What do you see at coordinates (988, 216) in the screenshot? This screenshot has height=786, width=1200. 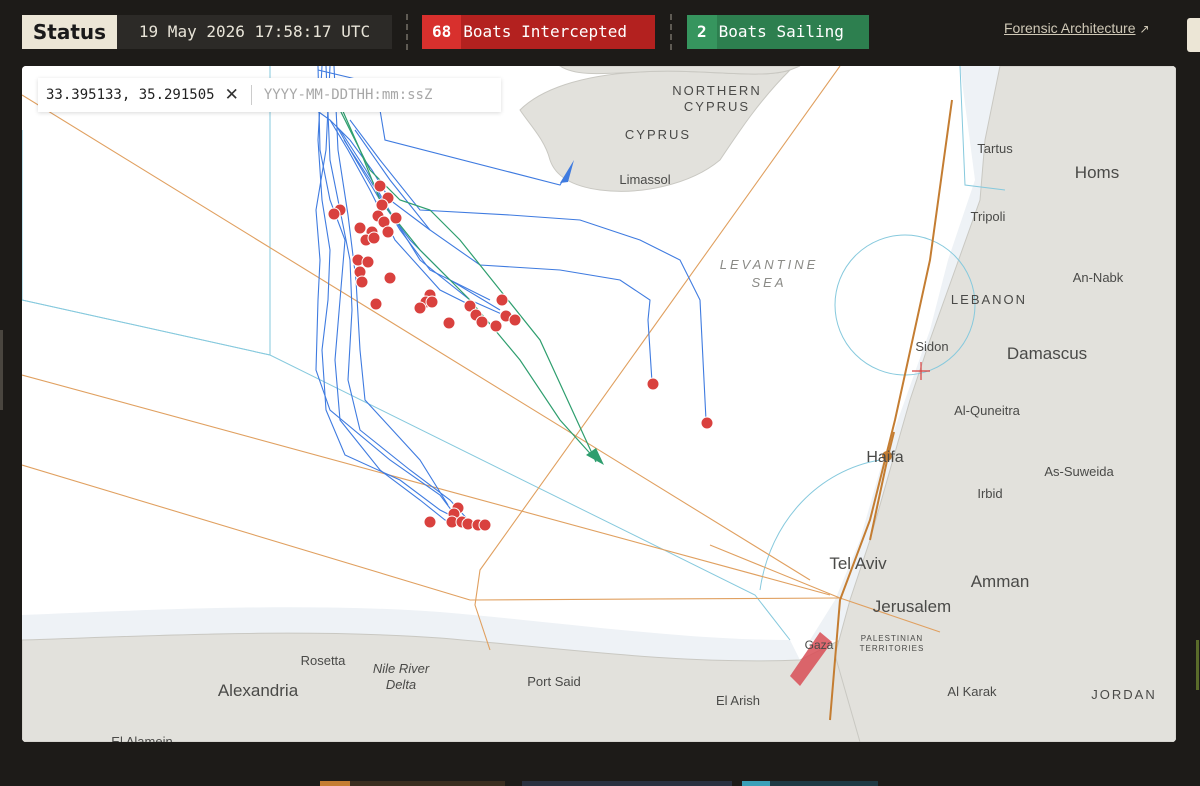 I see `map-label-tripoli: Tripoli` at bounding box center [988, 216].